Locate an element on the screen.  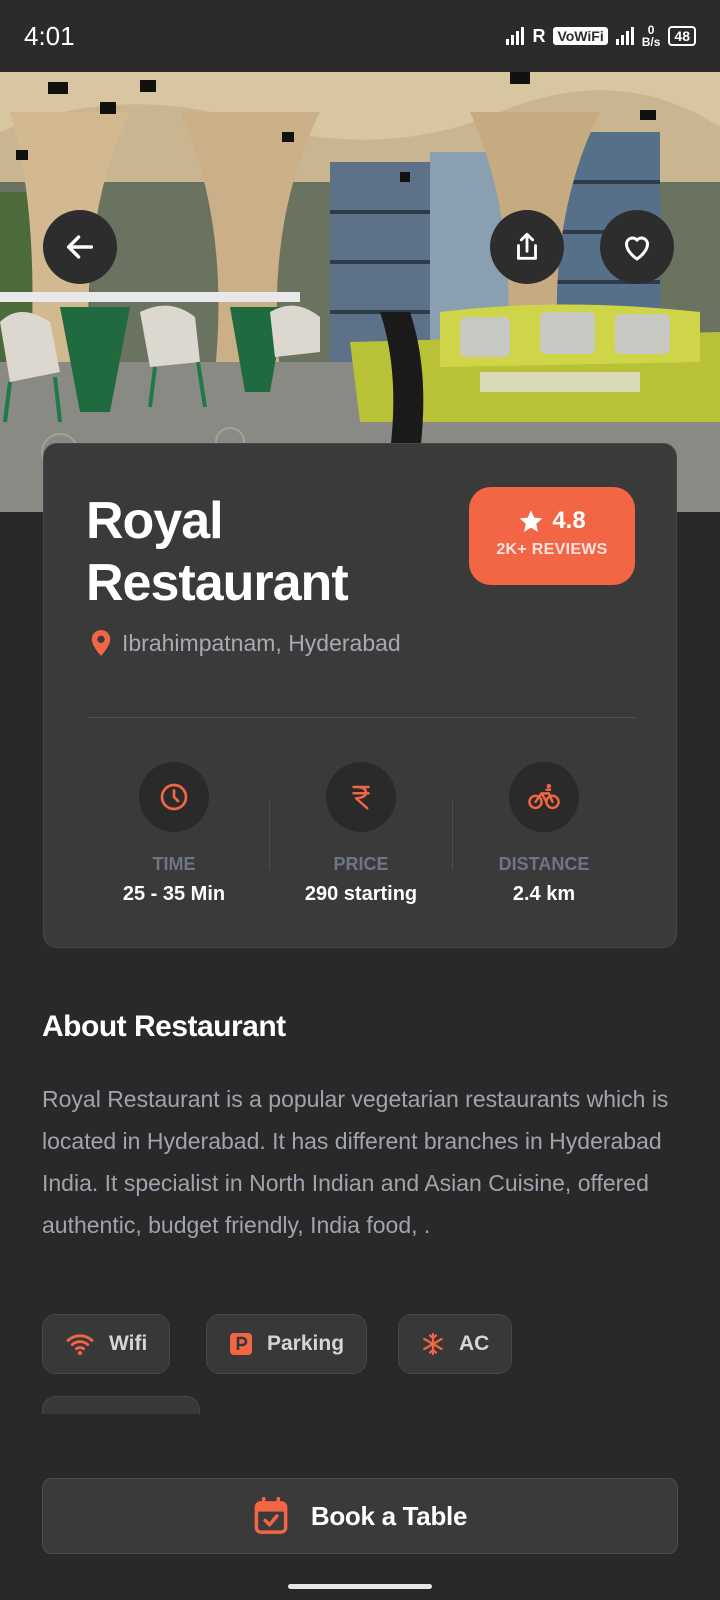
stat-distance-value: 2.4 km is located at coordinates (544, 894).